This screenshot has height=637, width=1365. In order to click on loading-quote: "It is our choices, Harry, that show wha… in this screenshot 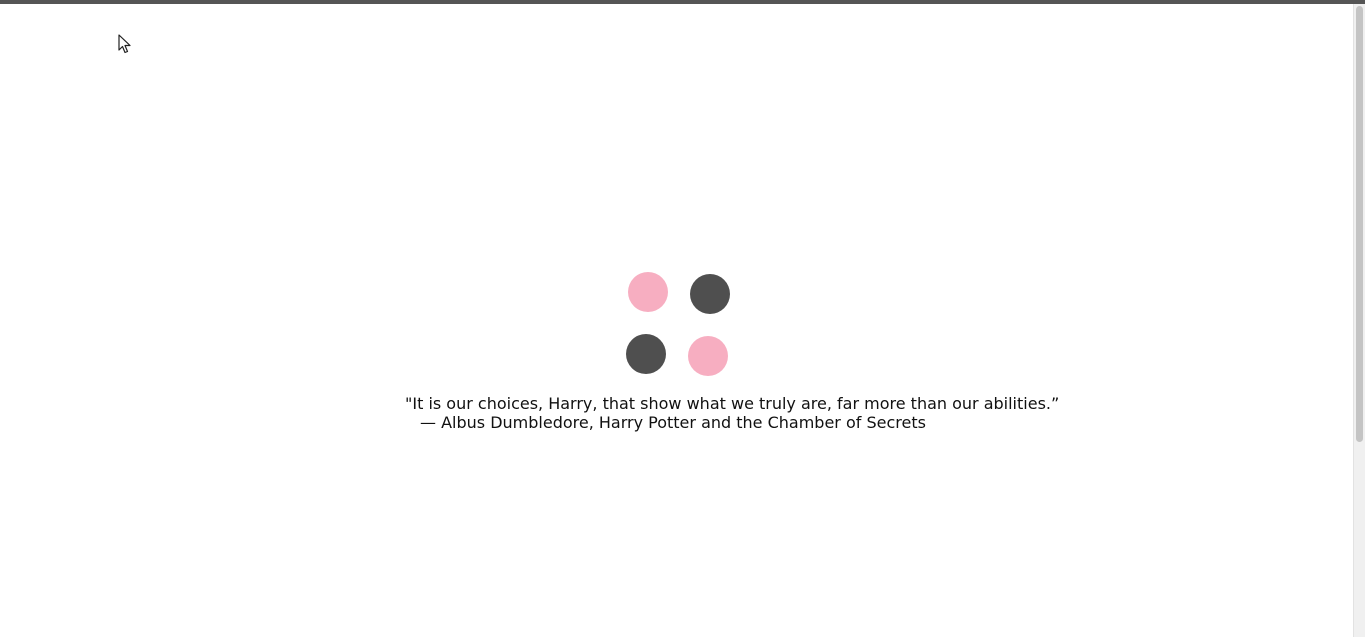, I will do `click(755, 413)`.